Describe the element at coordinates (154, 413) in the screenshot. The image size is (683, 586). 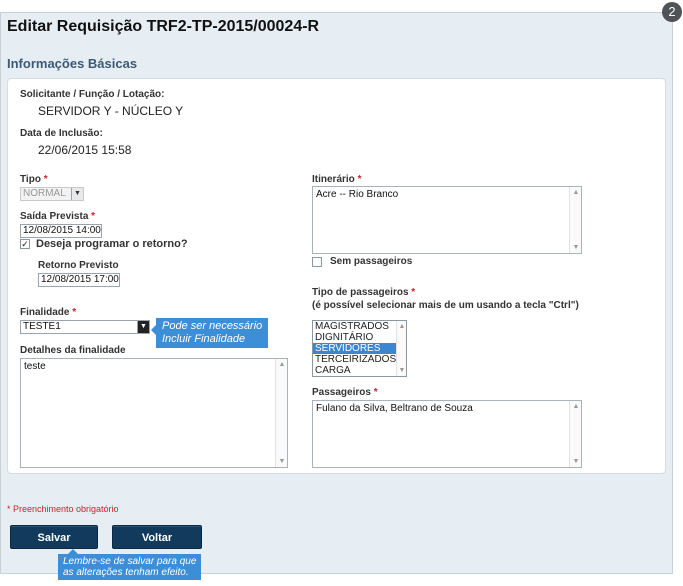
I see `detalhes-finalidade-textarea: teste ▲ ▼` at that location.